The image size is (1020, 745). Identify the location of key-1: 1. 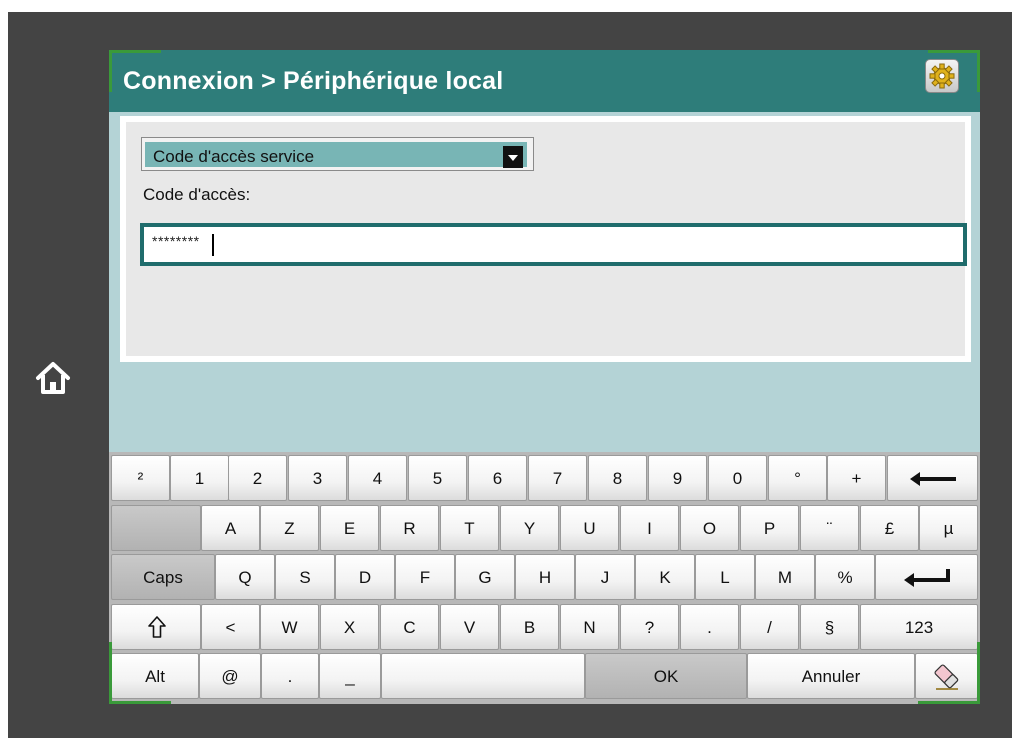
(199, 478).